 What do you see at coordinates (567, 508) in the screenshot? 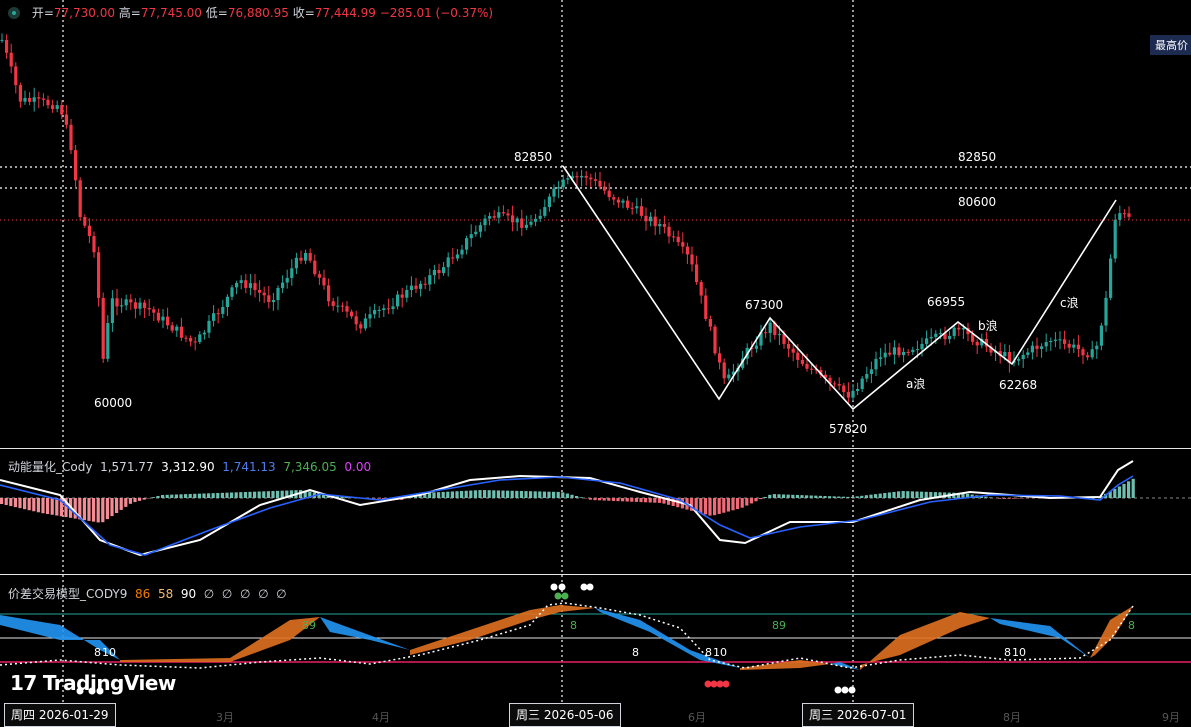
I see `momentum-lines` at bounding box center [567, 508].